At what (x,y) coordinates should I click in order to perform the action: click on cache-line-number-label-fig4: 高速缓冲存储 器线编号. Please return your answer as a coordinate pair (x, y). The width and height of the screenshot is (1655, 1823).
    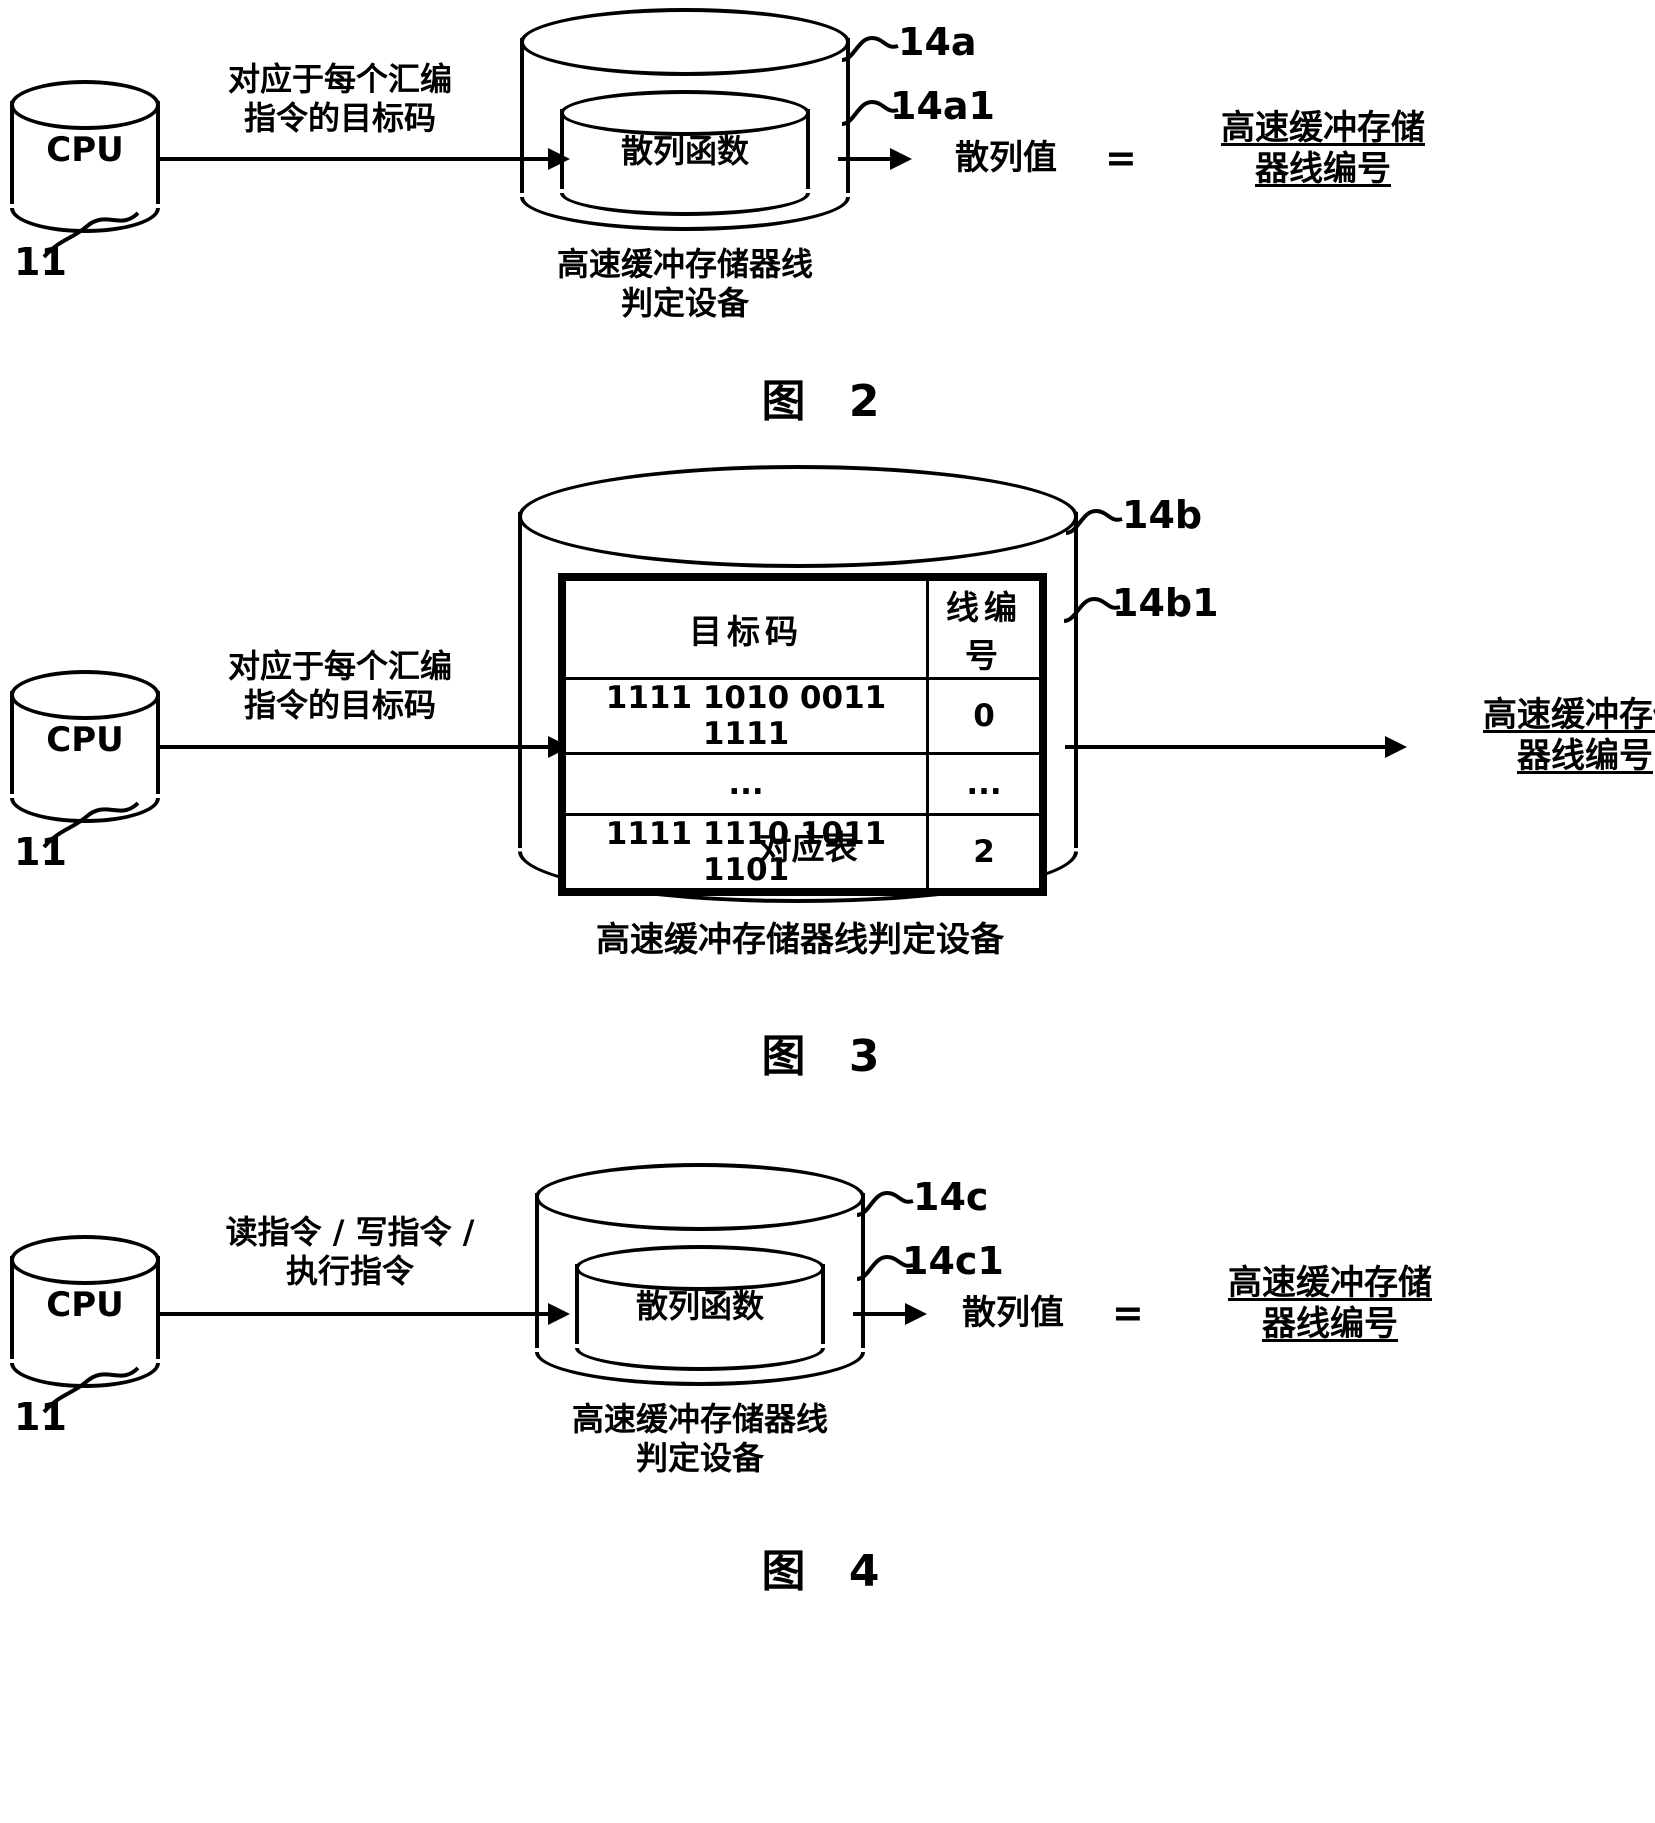
    Looking at the image, I should click on (1330, 1304).